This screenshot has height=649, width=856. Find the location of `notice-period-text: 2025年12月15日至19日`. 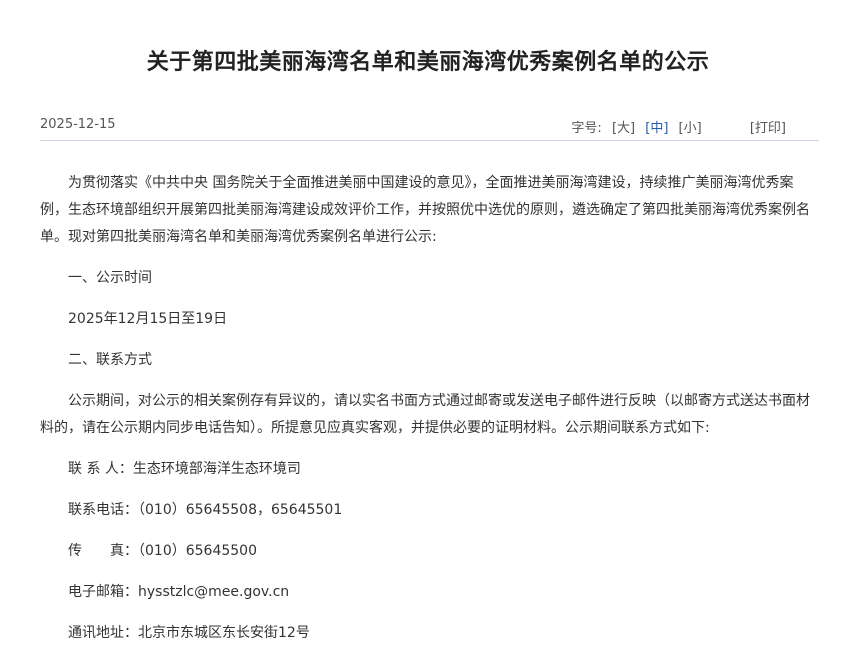

notice-period-text: 2025年12月15日至19日 is located at coordinates (148, 319).